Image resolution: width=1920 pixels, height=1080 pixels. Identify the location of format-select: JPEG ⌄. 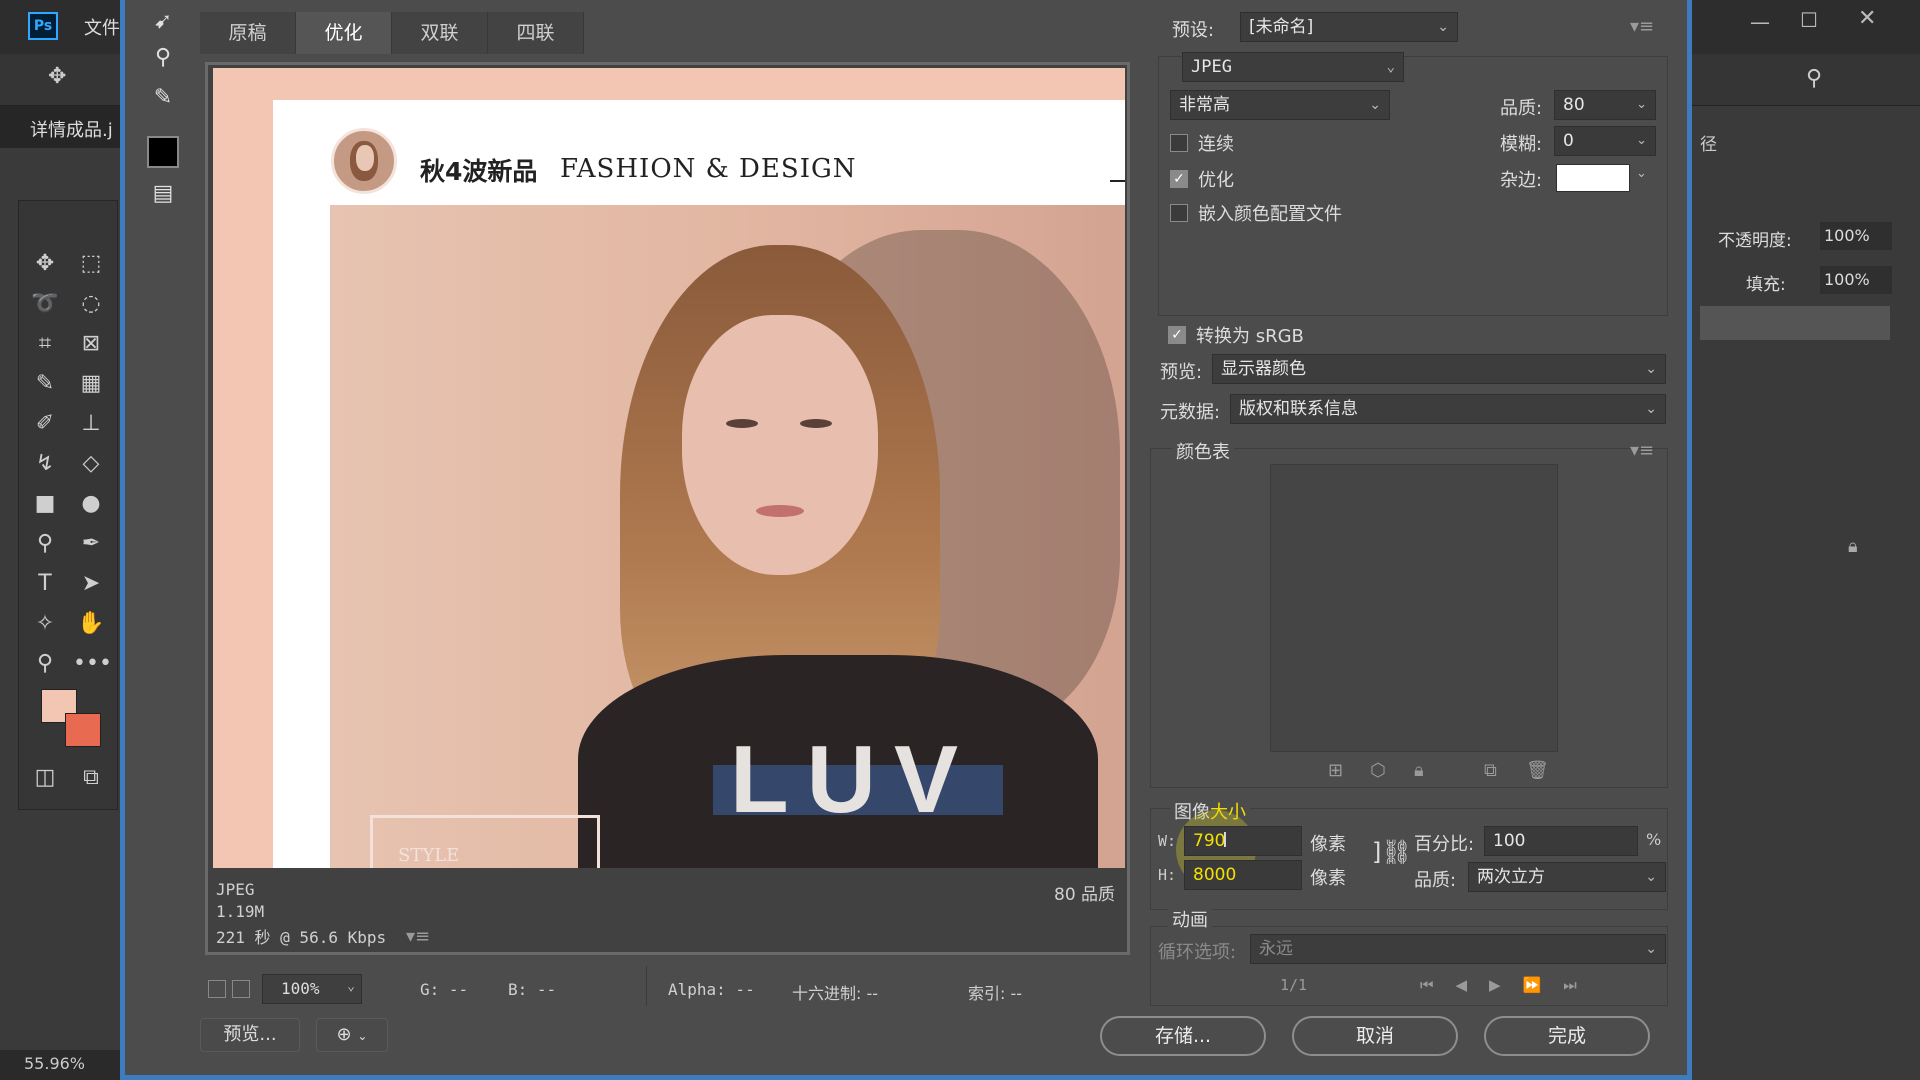
(1293, 67).